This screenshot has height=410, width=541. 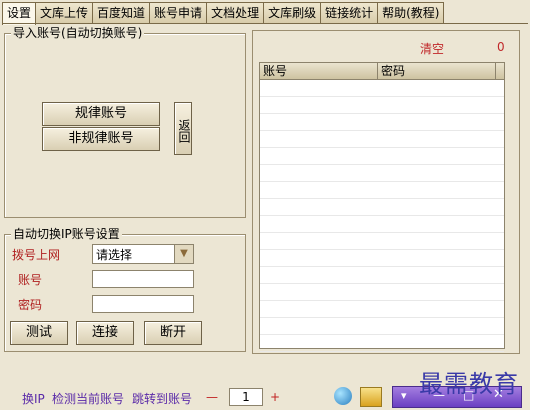 I want to click on jump-to-account-label: 跳转到账号, so click(x=162, y=399).